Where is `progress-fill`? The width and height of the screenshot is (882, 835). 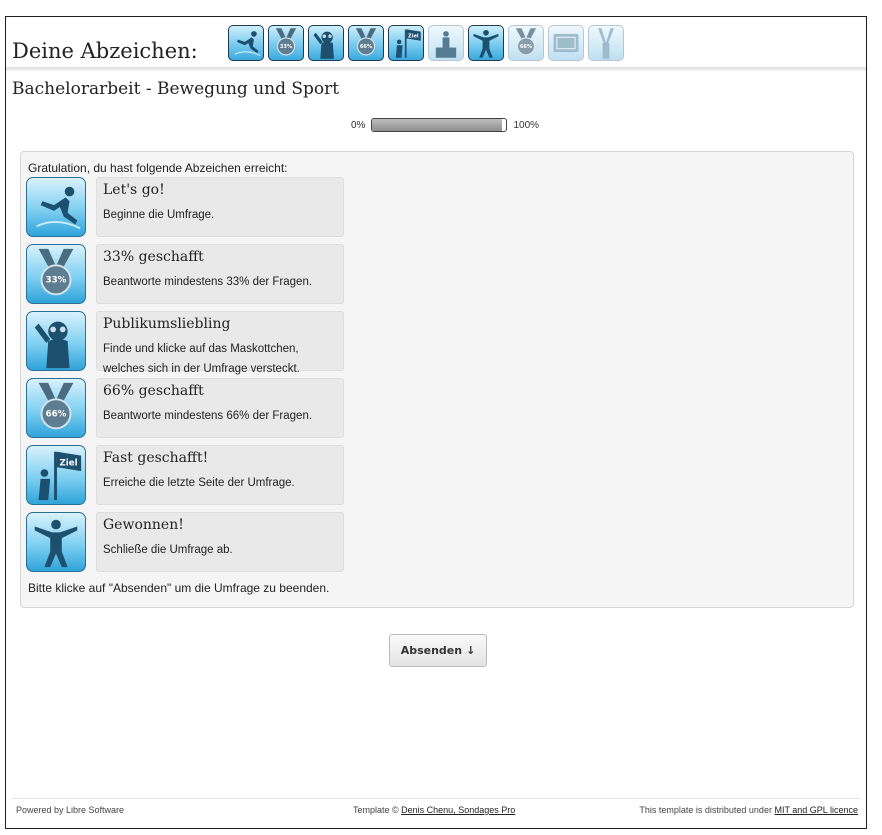
progress-fill is located at coordinates (437, 125).